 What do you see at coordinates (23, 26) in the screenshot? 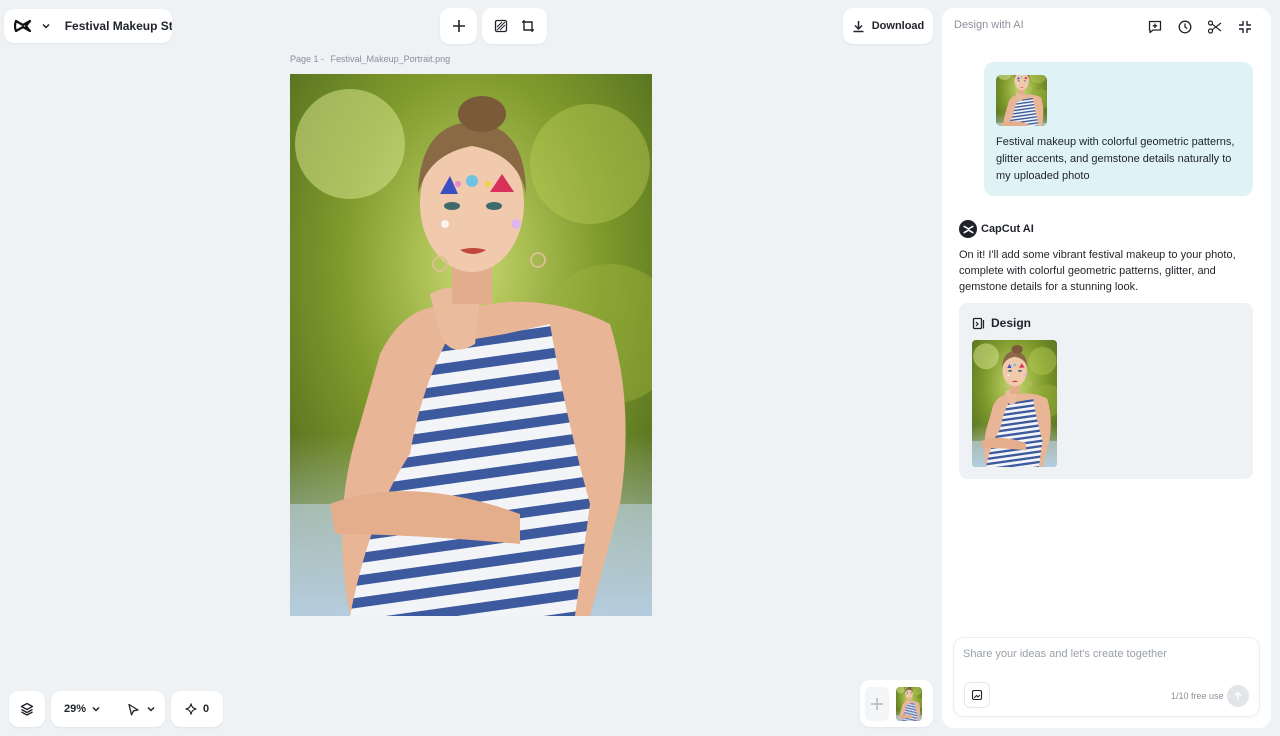
I see `capcut-logo-icon` at bounding box center [23, 26].